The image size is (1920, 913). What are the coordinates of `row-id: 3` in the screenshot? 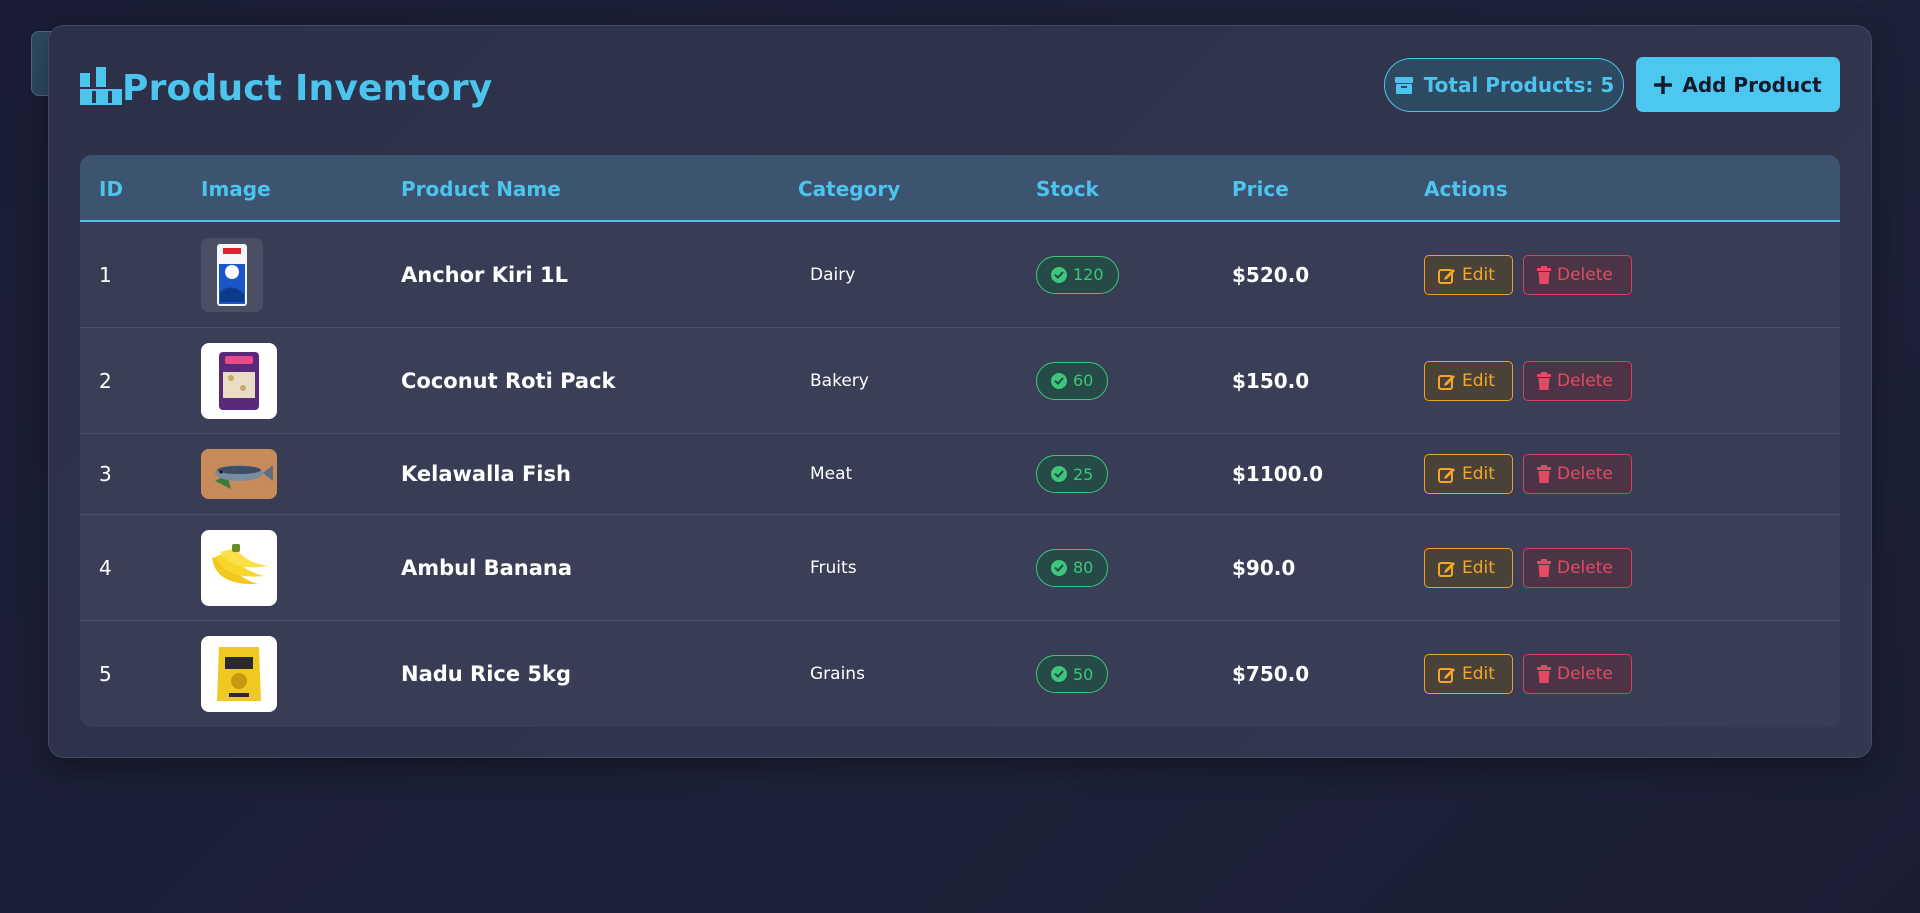 It's located at (105, 474).